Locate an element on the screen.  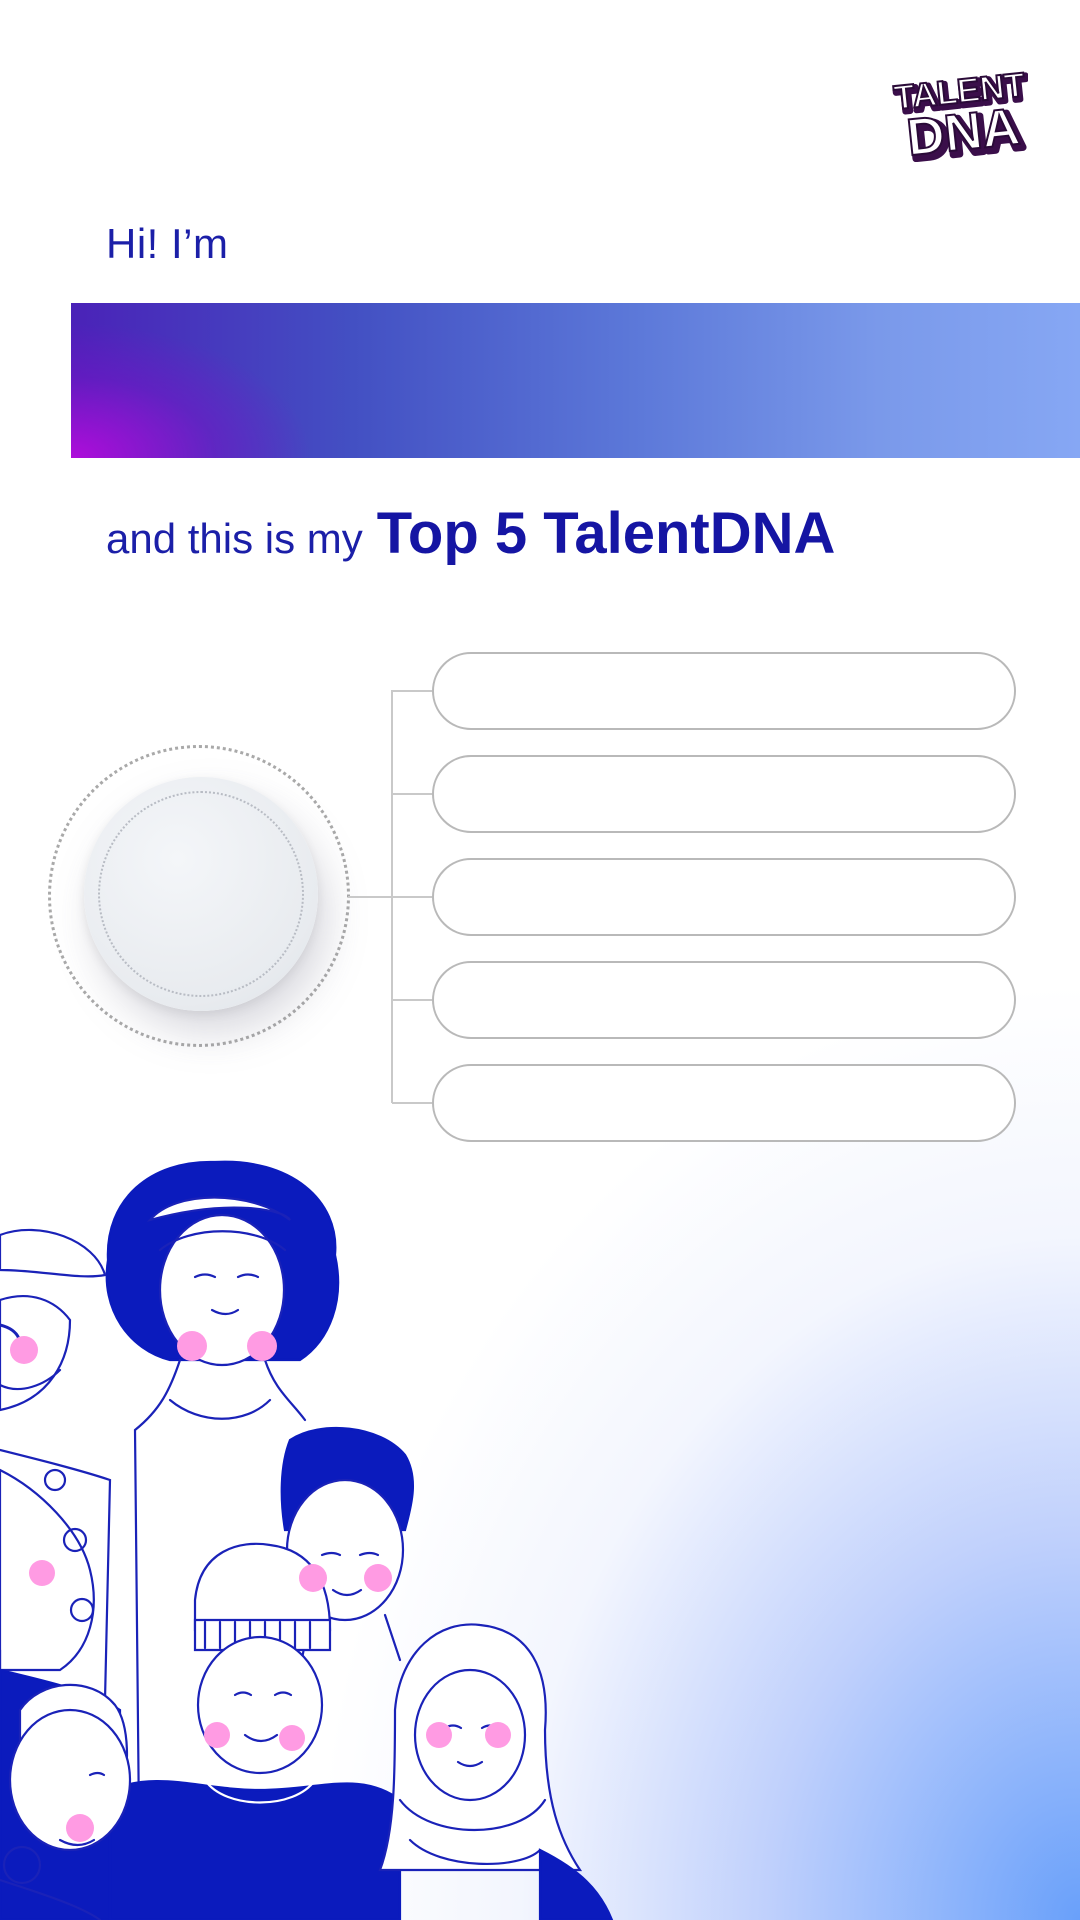
logo-text-dna: DNA is located at coordinates (963, 130).